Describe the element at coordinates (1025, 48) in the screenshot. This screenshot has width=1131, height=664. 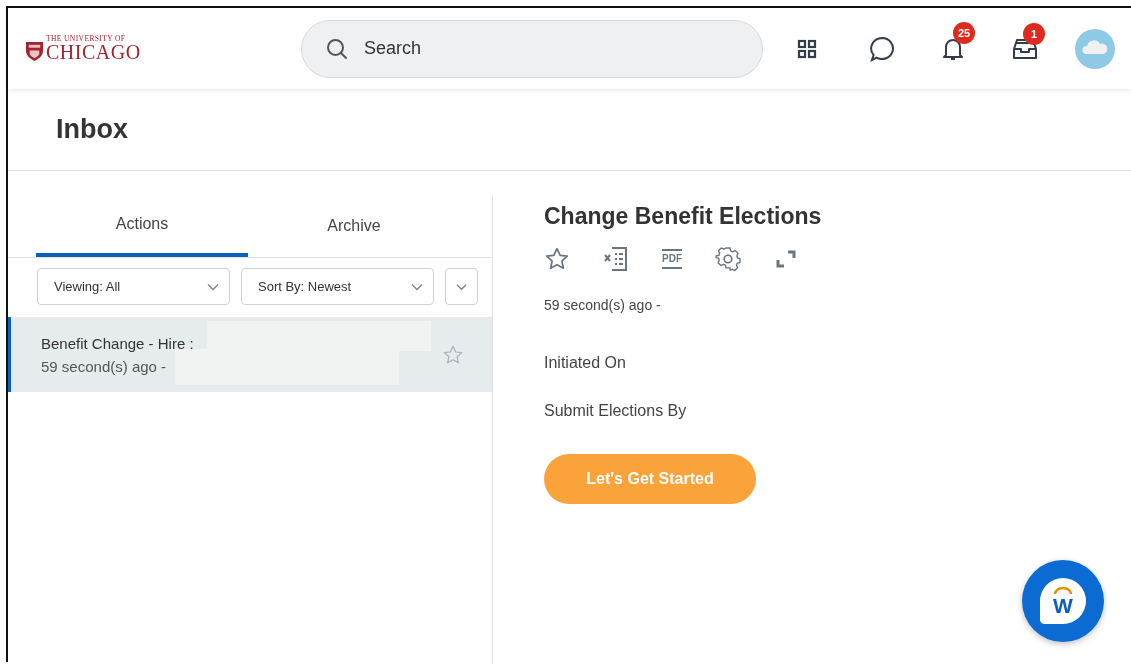
I see `inbox-tray-icon` at that location.